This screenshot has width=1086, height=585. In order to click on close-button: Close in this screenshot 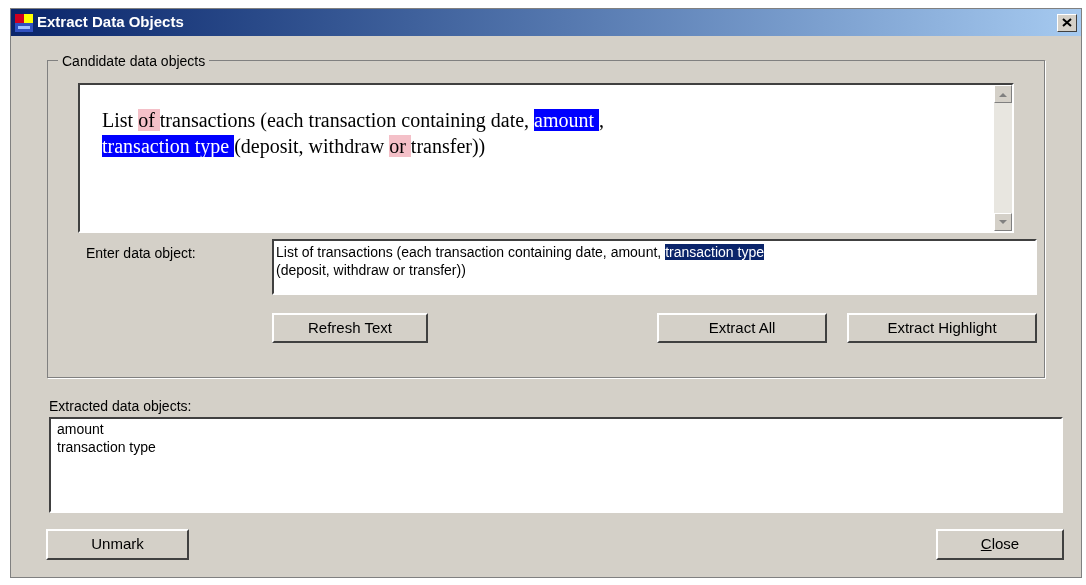, I will do `click(1000, 544)`.